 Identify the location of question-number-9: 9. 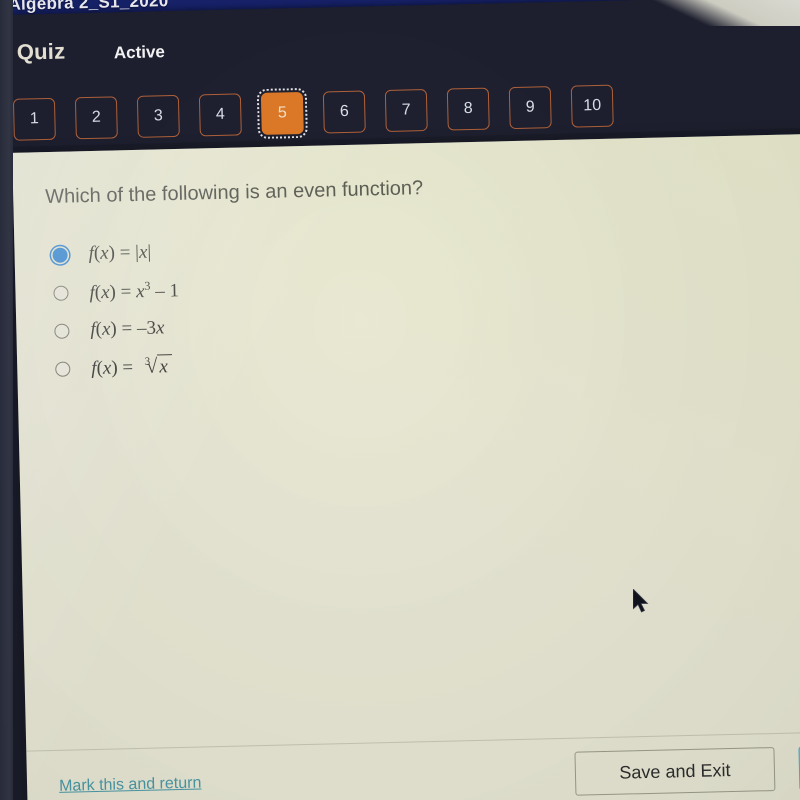
(530, 108).